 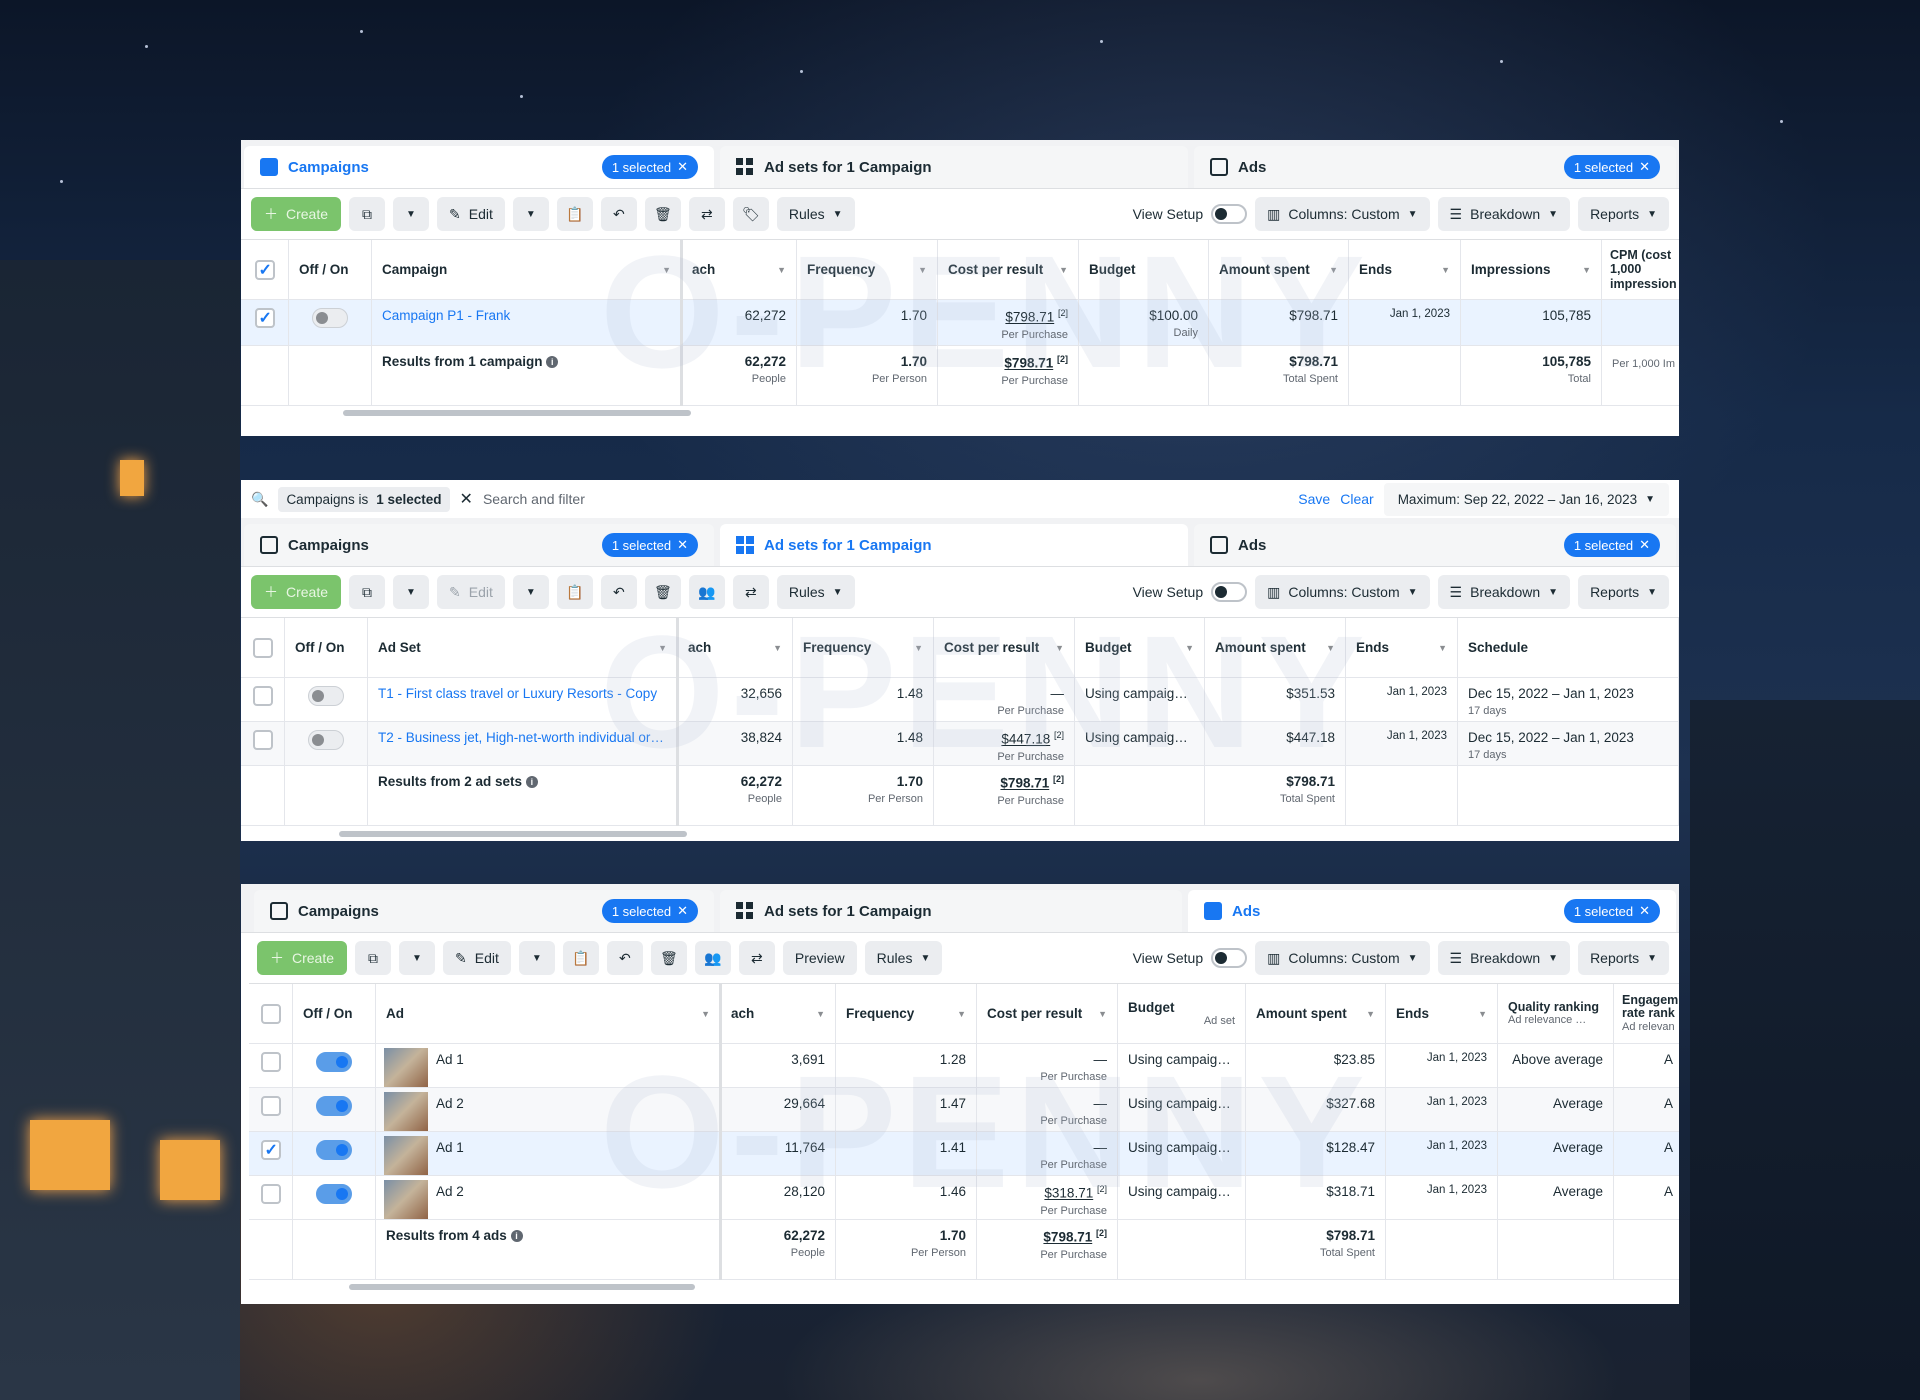 I want to click on cost-value: $798.71, so click(x=1029, y=317).